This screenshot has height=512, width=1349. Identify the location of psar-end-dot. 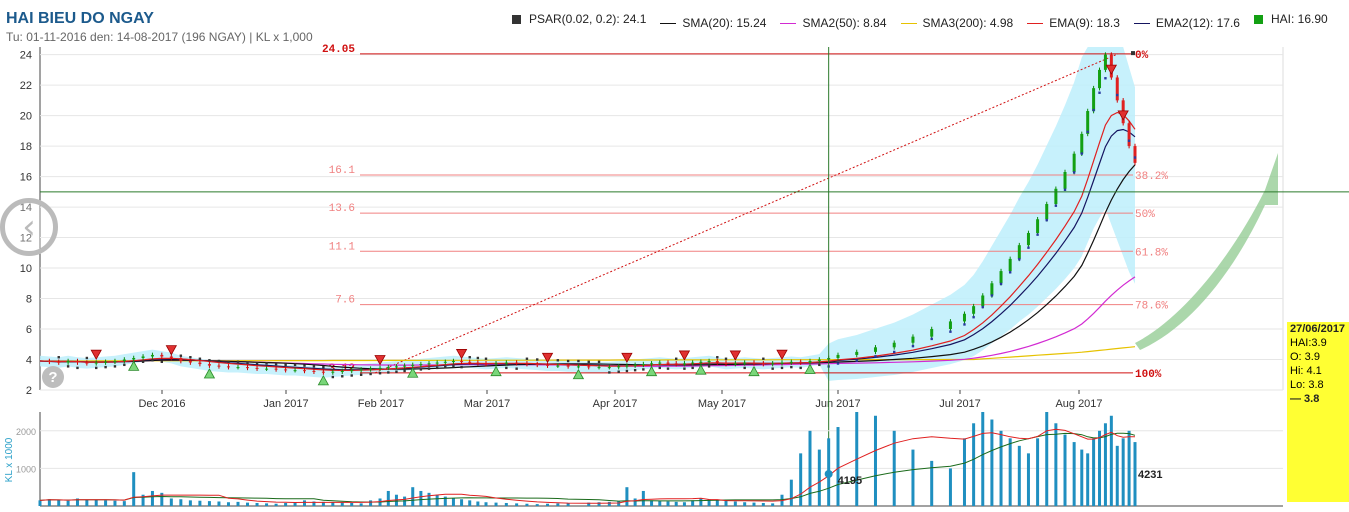
(1133, 53).